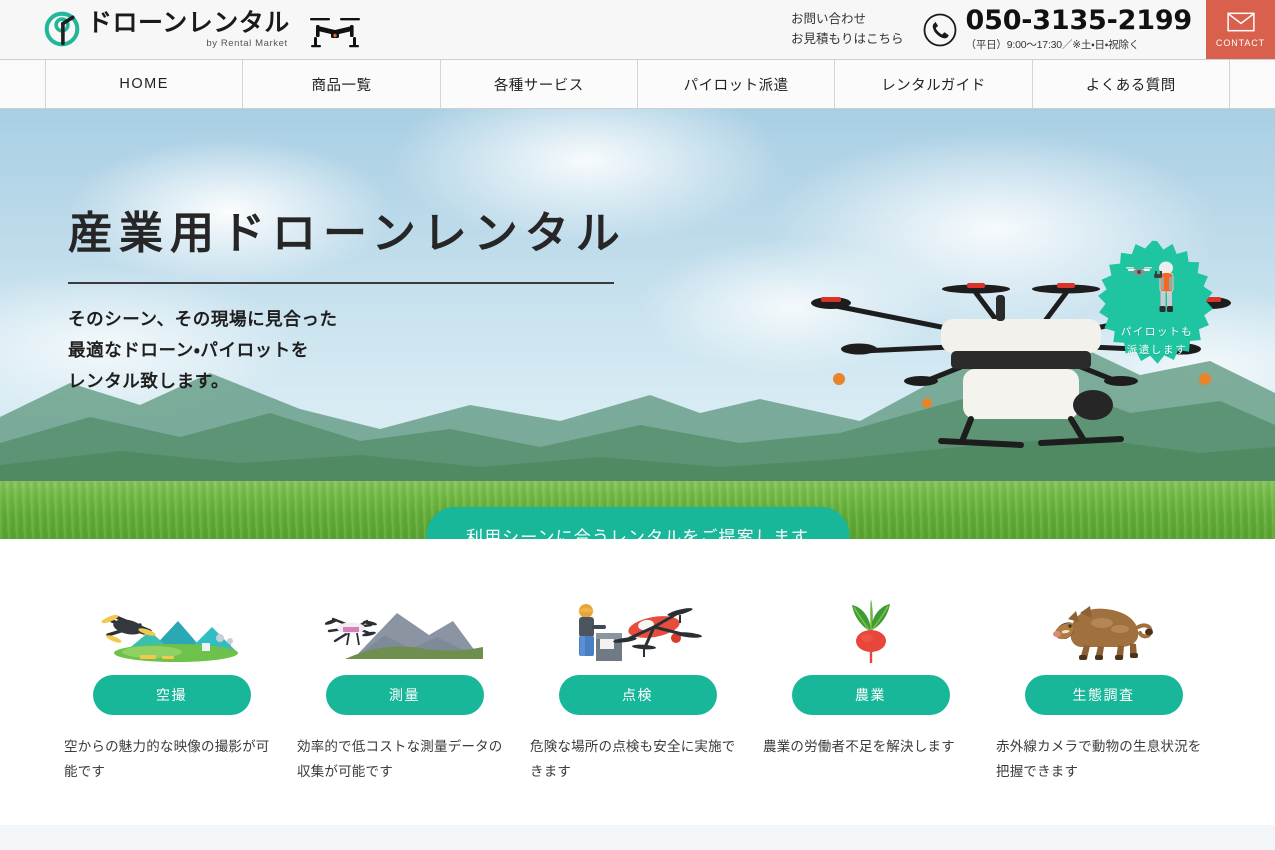 This screenshot has width=1275, height=850. What do you see at coordinates (62, 29) in the screenshot?
I see `drone-logo-mark-icon` at bounding box center [62, 29].